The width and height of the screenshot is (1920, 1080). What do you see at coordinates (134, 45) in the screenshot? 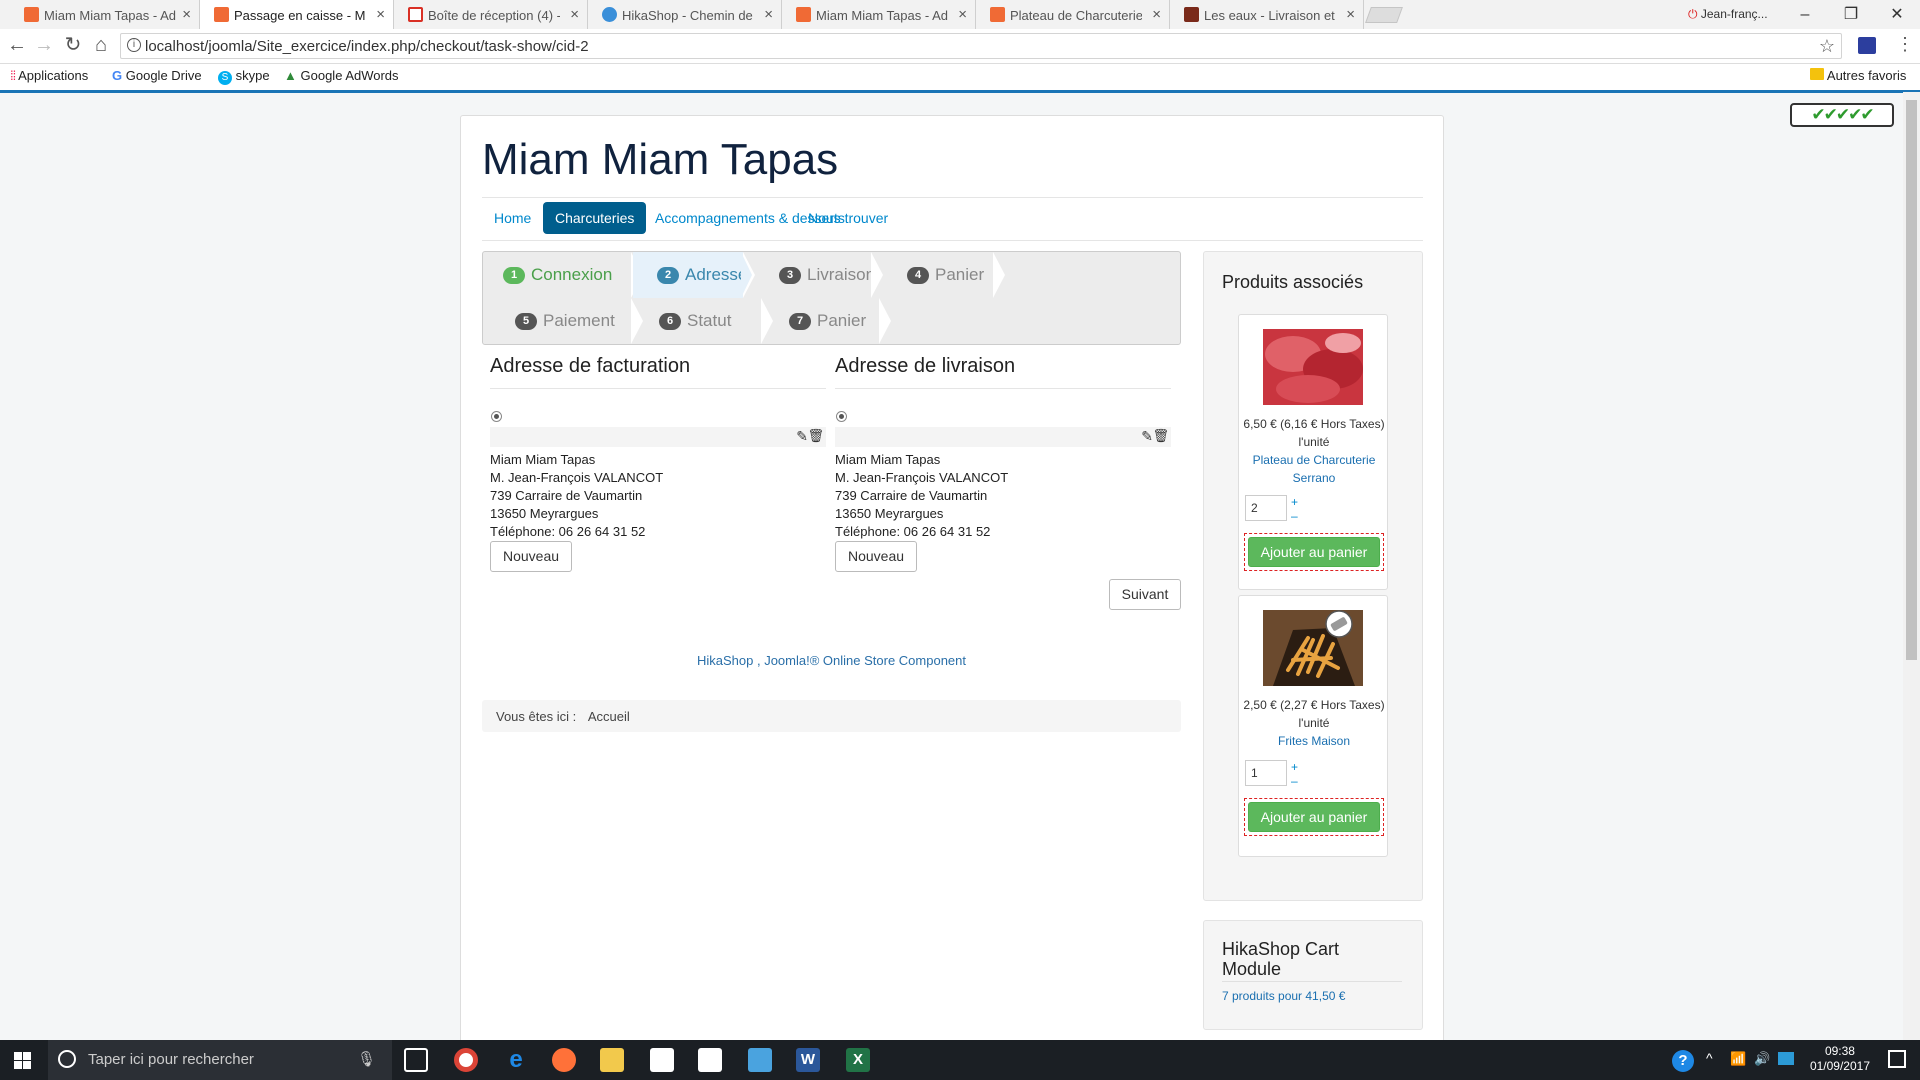
I see `info-icon: i` at bounding box center [134, 45].